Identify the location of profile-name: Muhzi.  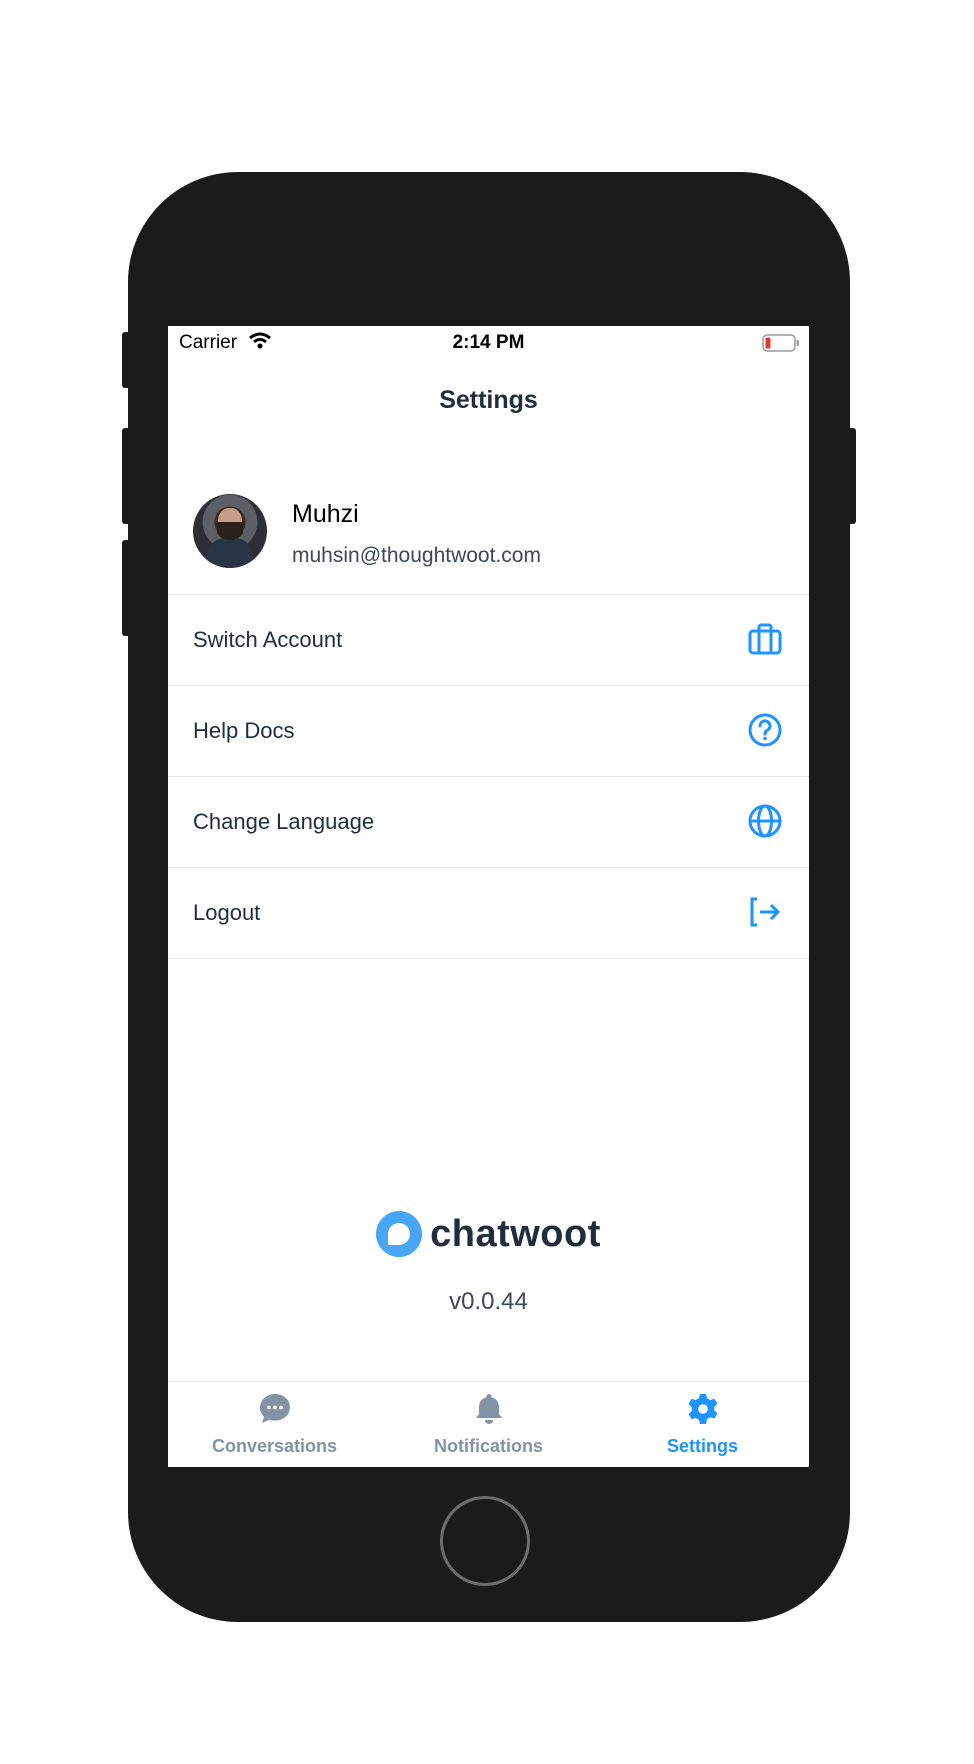
(325, 514).